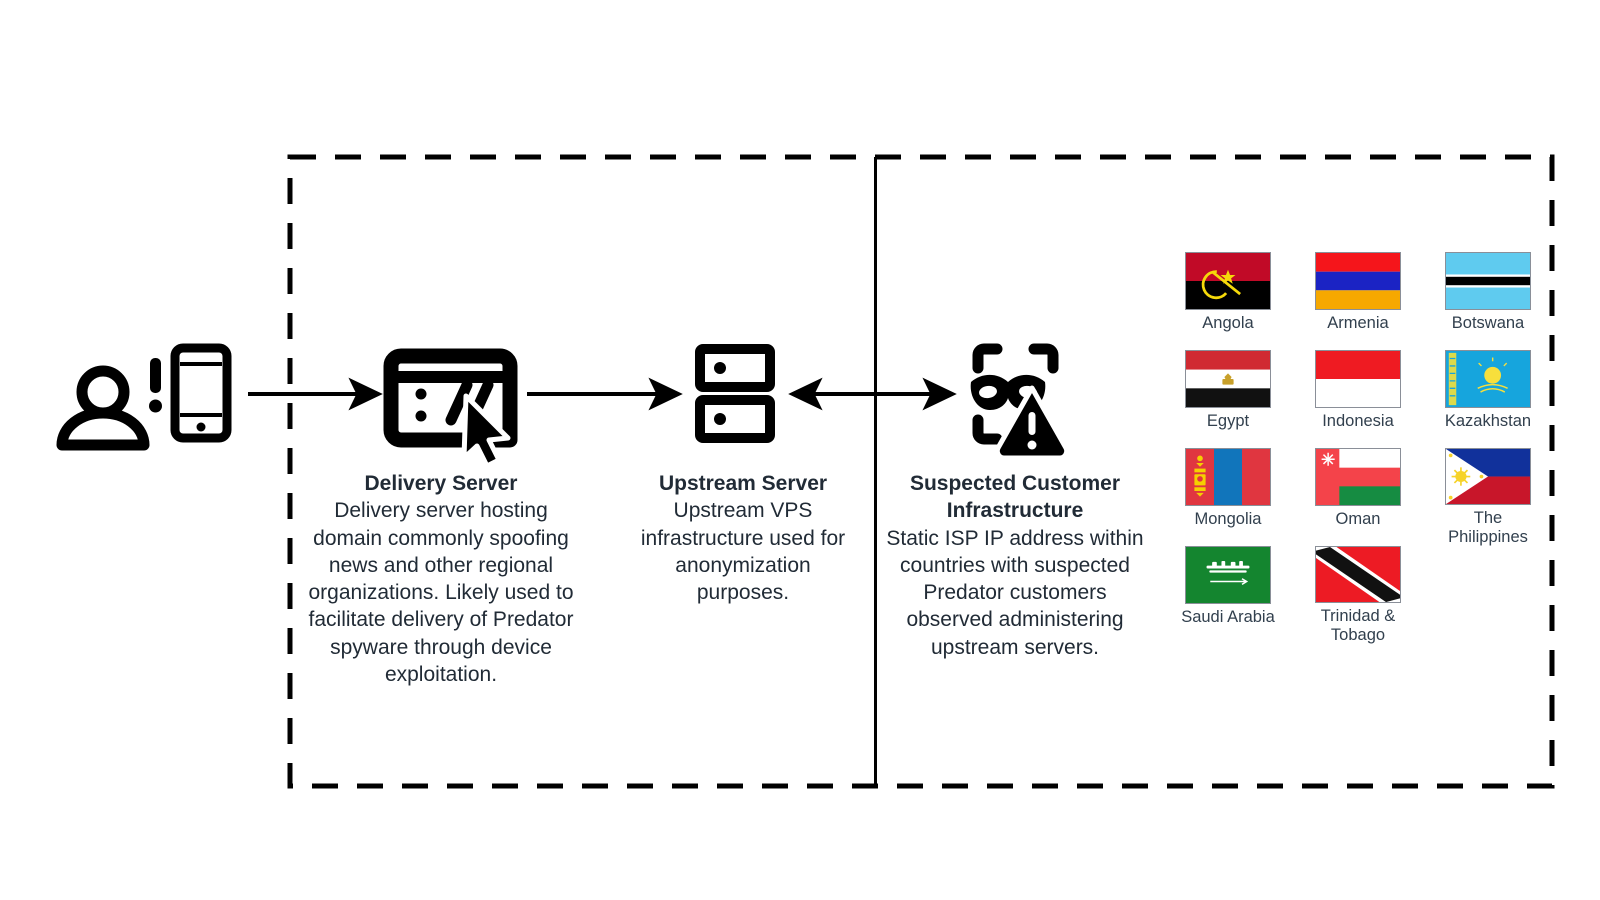  I want to click on server-rack-icon, so click(735, 393).